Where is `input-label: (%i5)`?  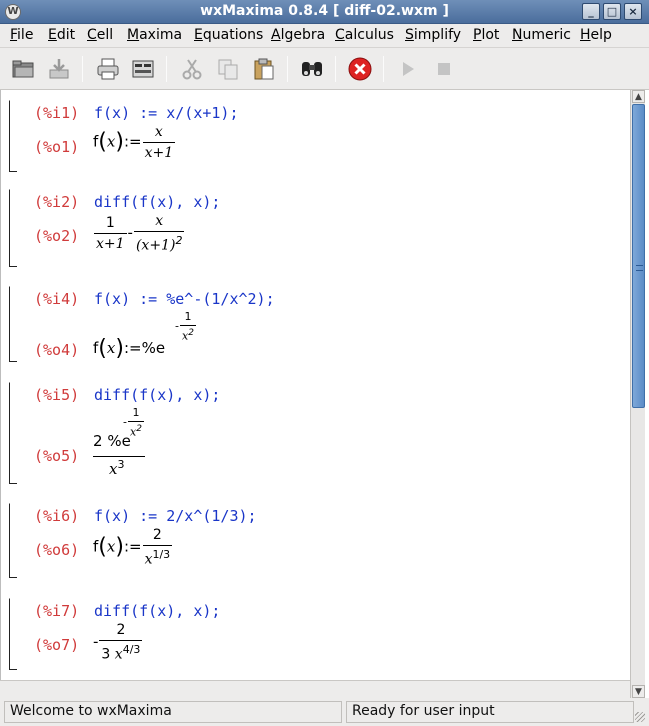 input-label: (%i5) is located at coordinates (57, 395).